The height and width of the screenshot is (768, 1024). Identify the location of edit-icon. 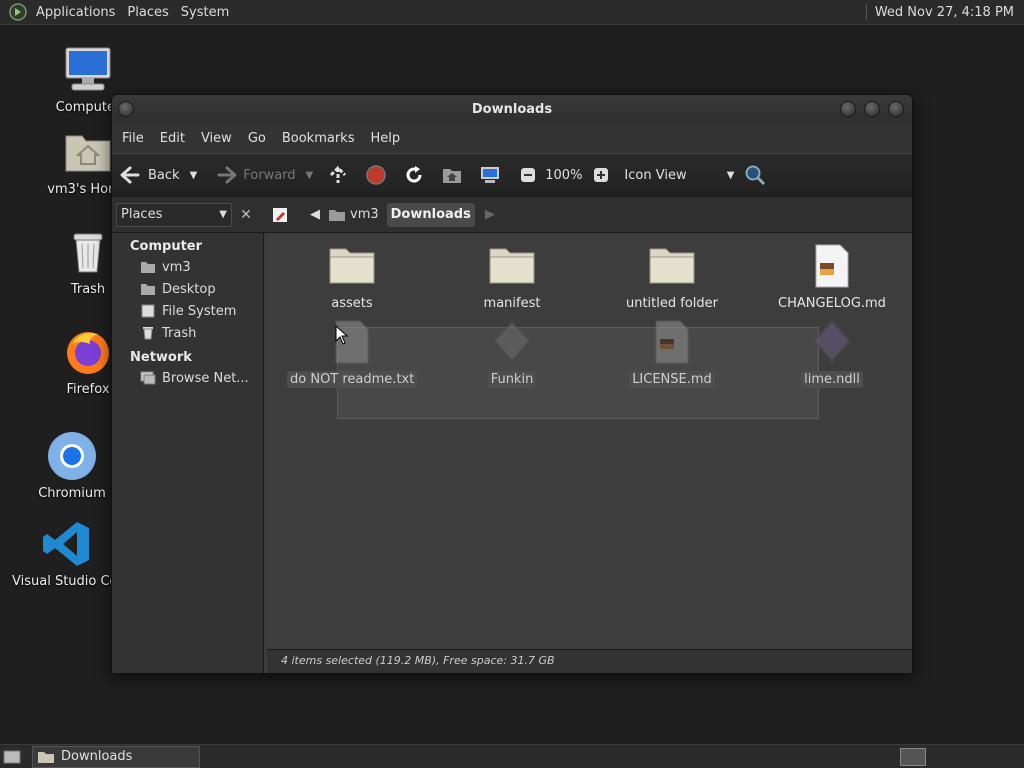
(280, 214).